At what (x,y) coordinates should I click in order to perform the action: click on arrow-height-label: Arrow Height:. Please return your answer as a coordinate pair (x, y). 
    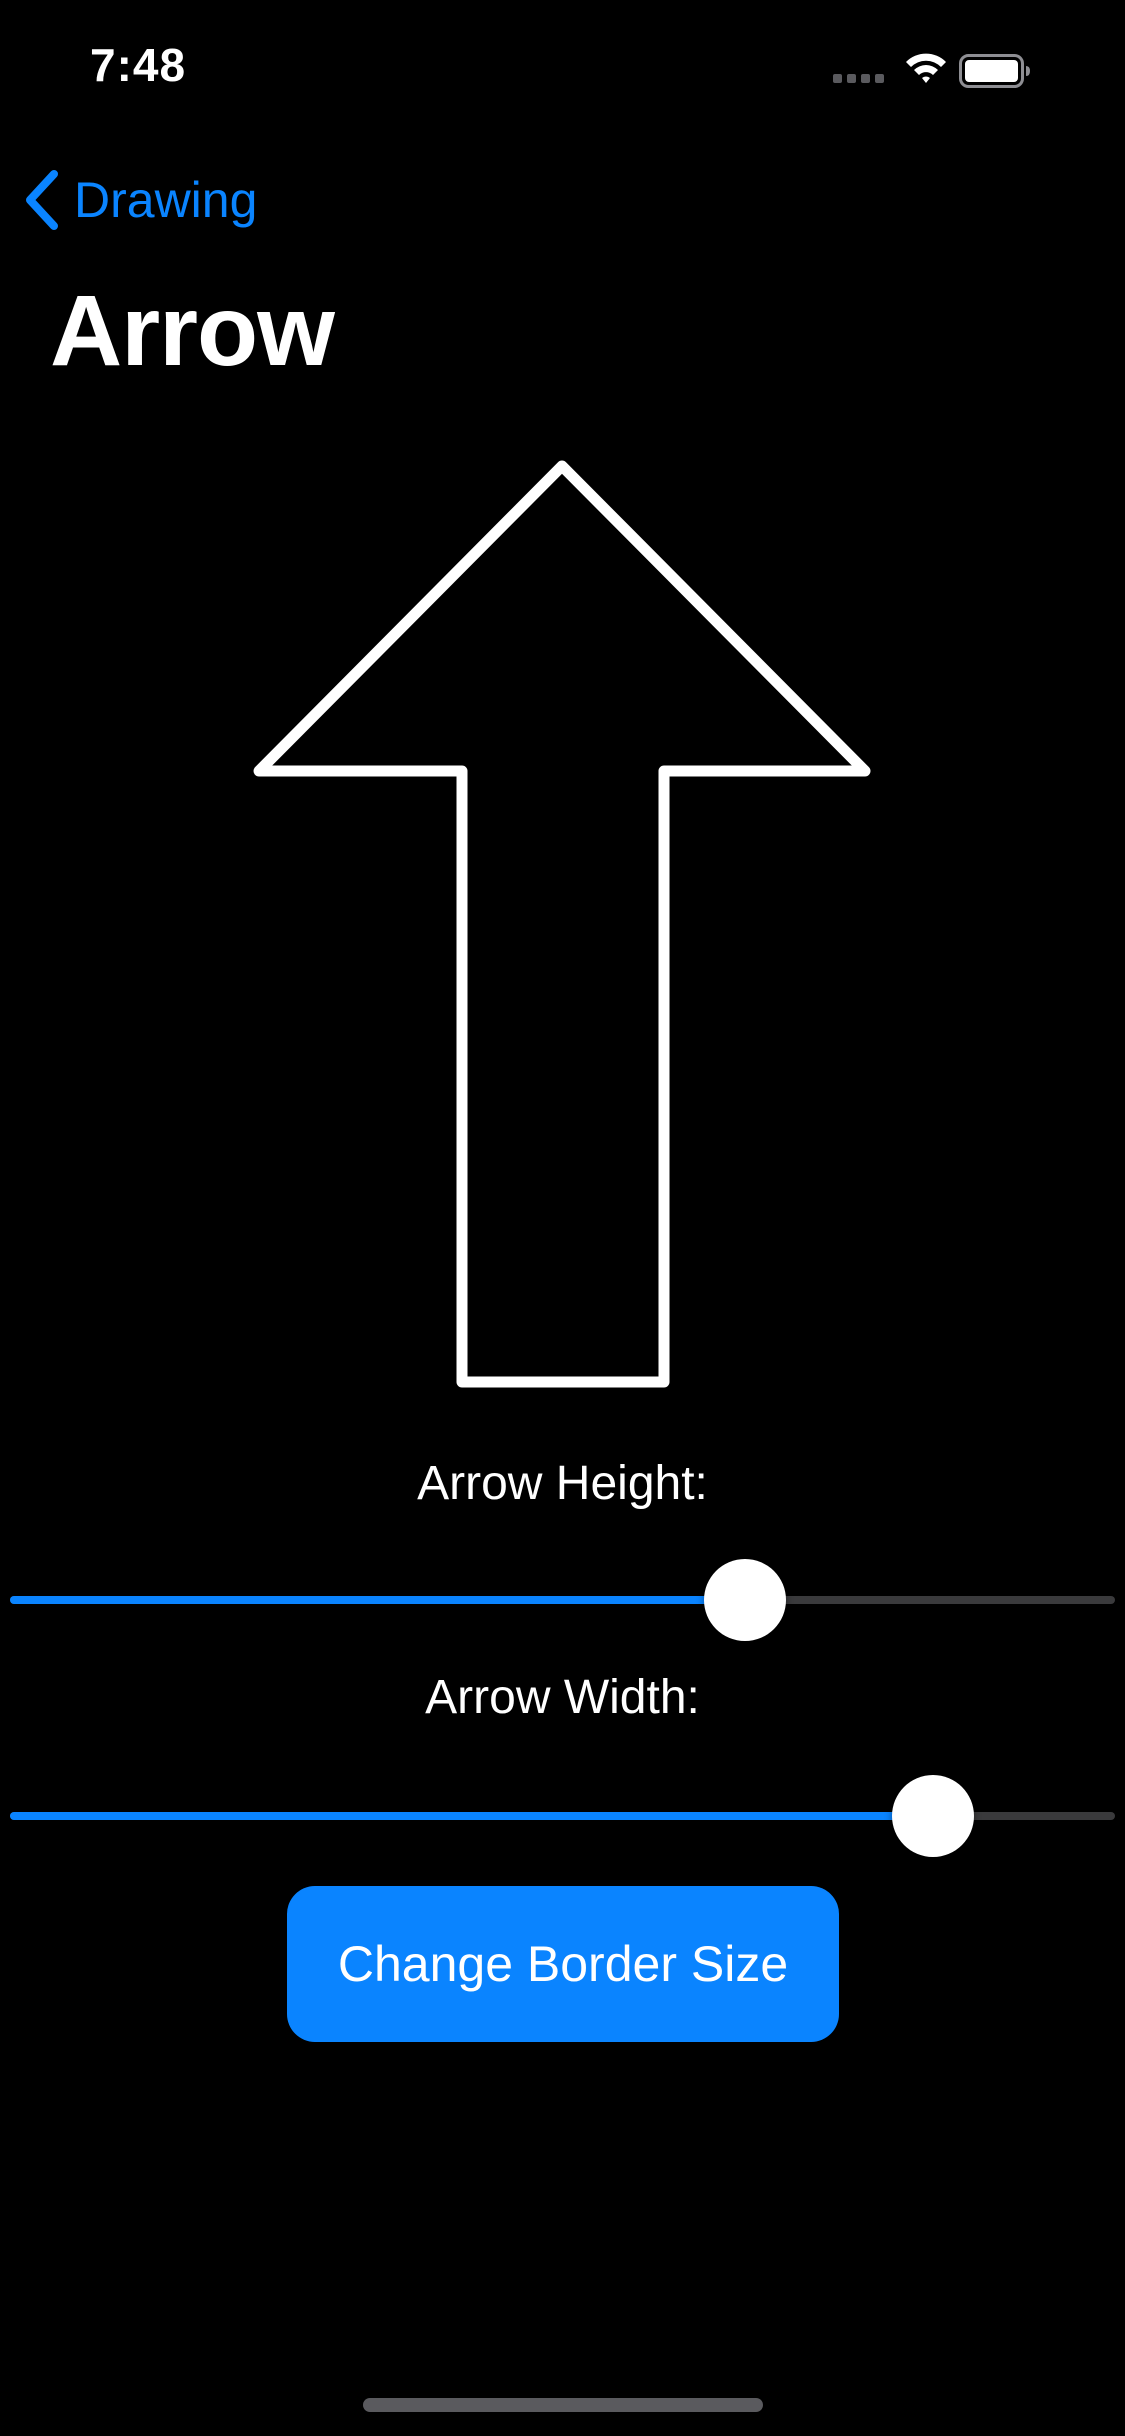
    Looking at the image, I should click on (562, 1483).